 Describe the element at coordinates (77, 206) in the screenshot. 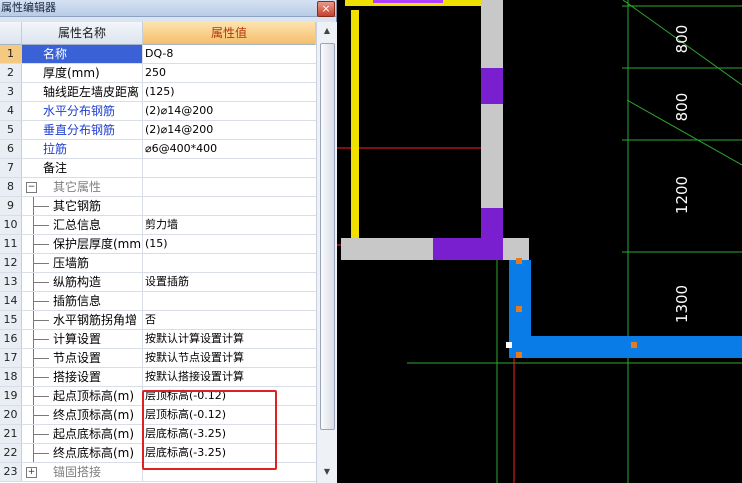

I see `property-name: 其它钢筋` at that location.